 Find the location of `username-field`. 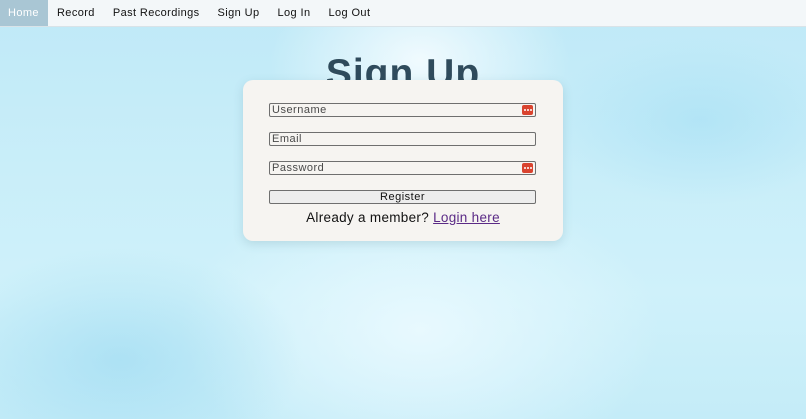

username-field is located at coordinates (402, 110).